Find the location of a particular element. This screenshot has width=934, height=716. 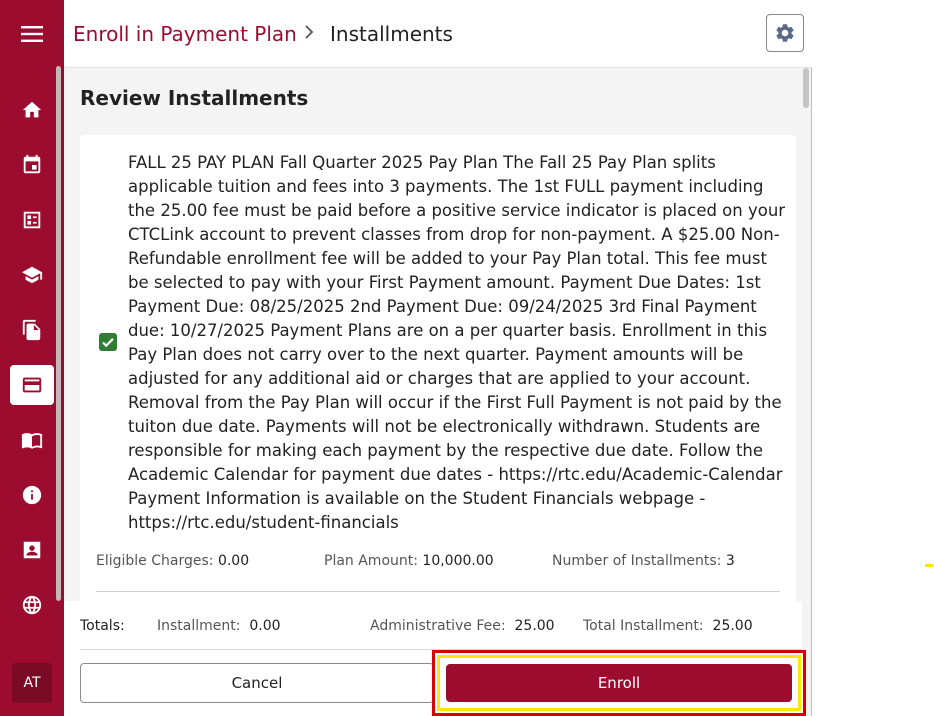

sidebar-item-payments is located at coordinates (32, 385).